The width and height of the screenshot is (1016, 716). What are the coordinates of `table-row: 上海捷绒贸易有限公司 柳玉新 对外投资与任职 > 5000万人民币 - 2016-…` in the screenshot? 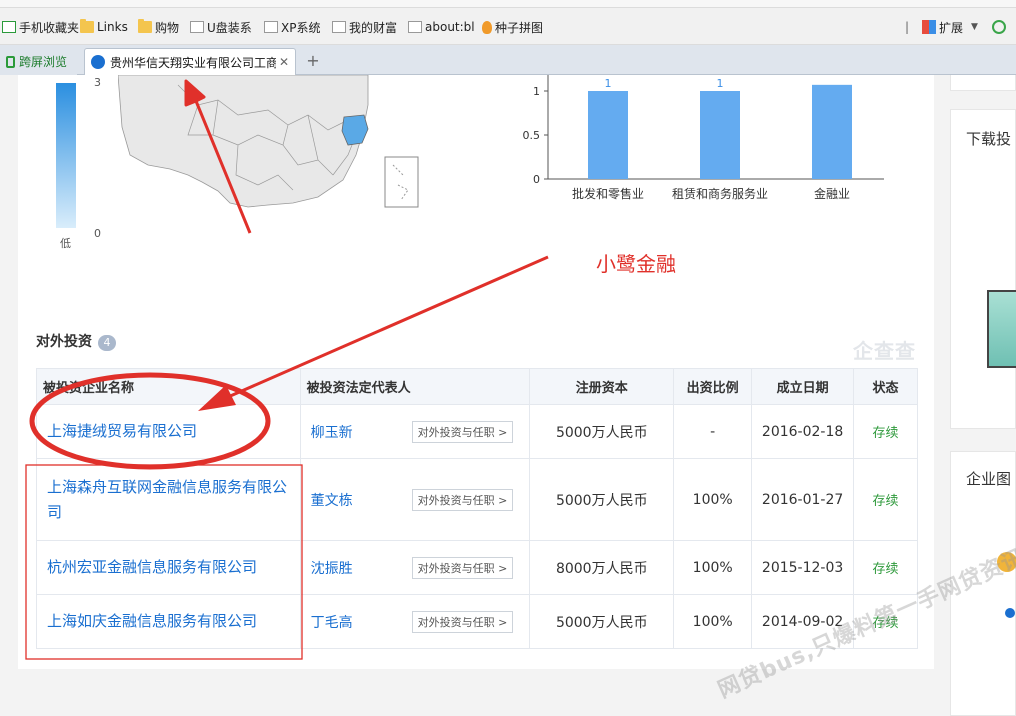 It's located at (477, 431).